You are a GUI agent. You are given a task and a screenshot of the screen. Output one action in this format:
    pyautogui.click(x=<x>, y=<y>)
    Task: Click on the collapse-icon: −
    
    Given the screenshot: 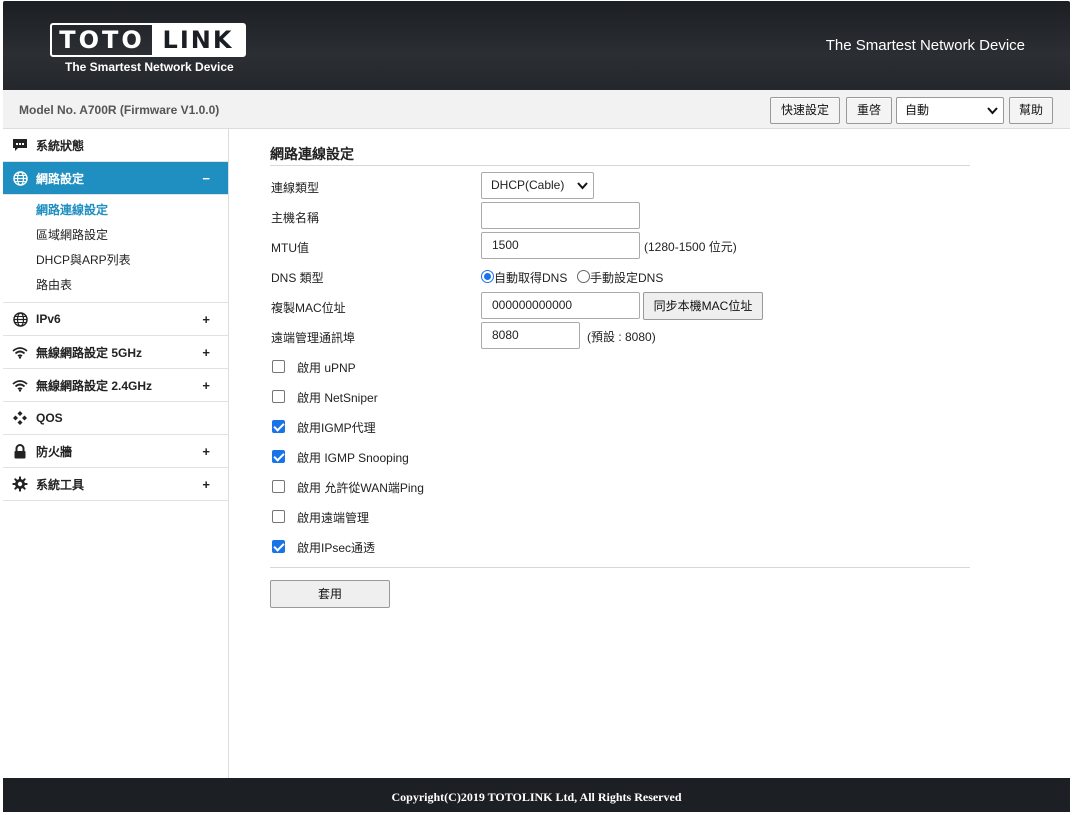 What is the action you would take?
    pyautogui.click(x=206, y=178)
    